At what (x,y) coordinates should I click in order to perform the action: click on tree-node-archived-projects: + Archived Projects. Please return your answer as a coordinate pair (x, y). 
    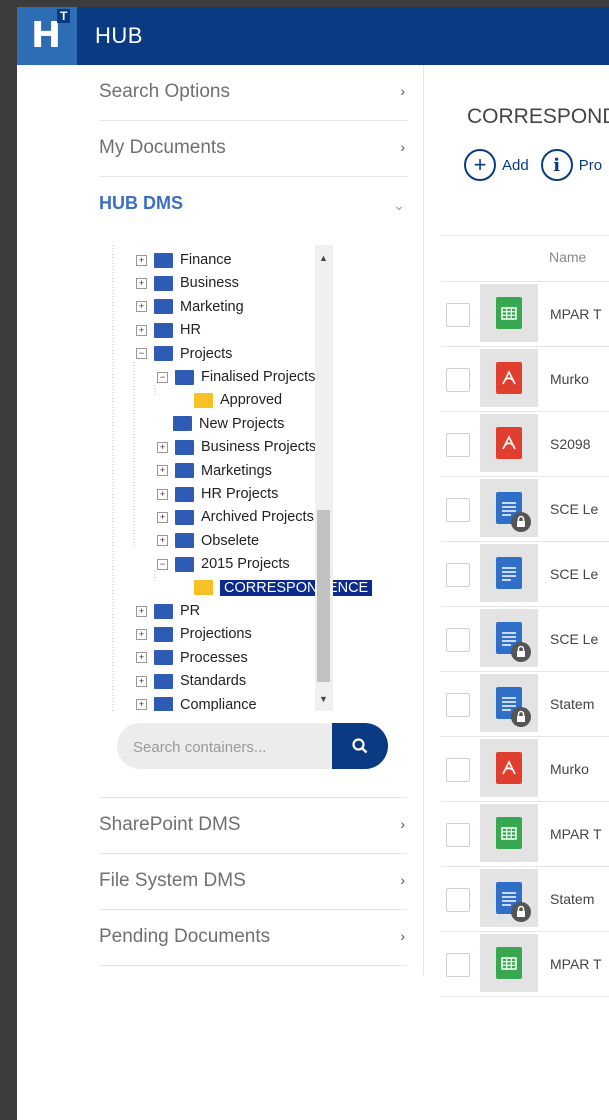
    Looking at the image, I should click on (235, 517).